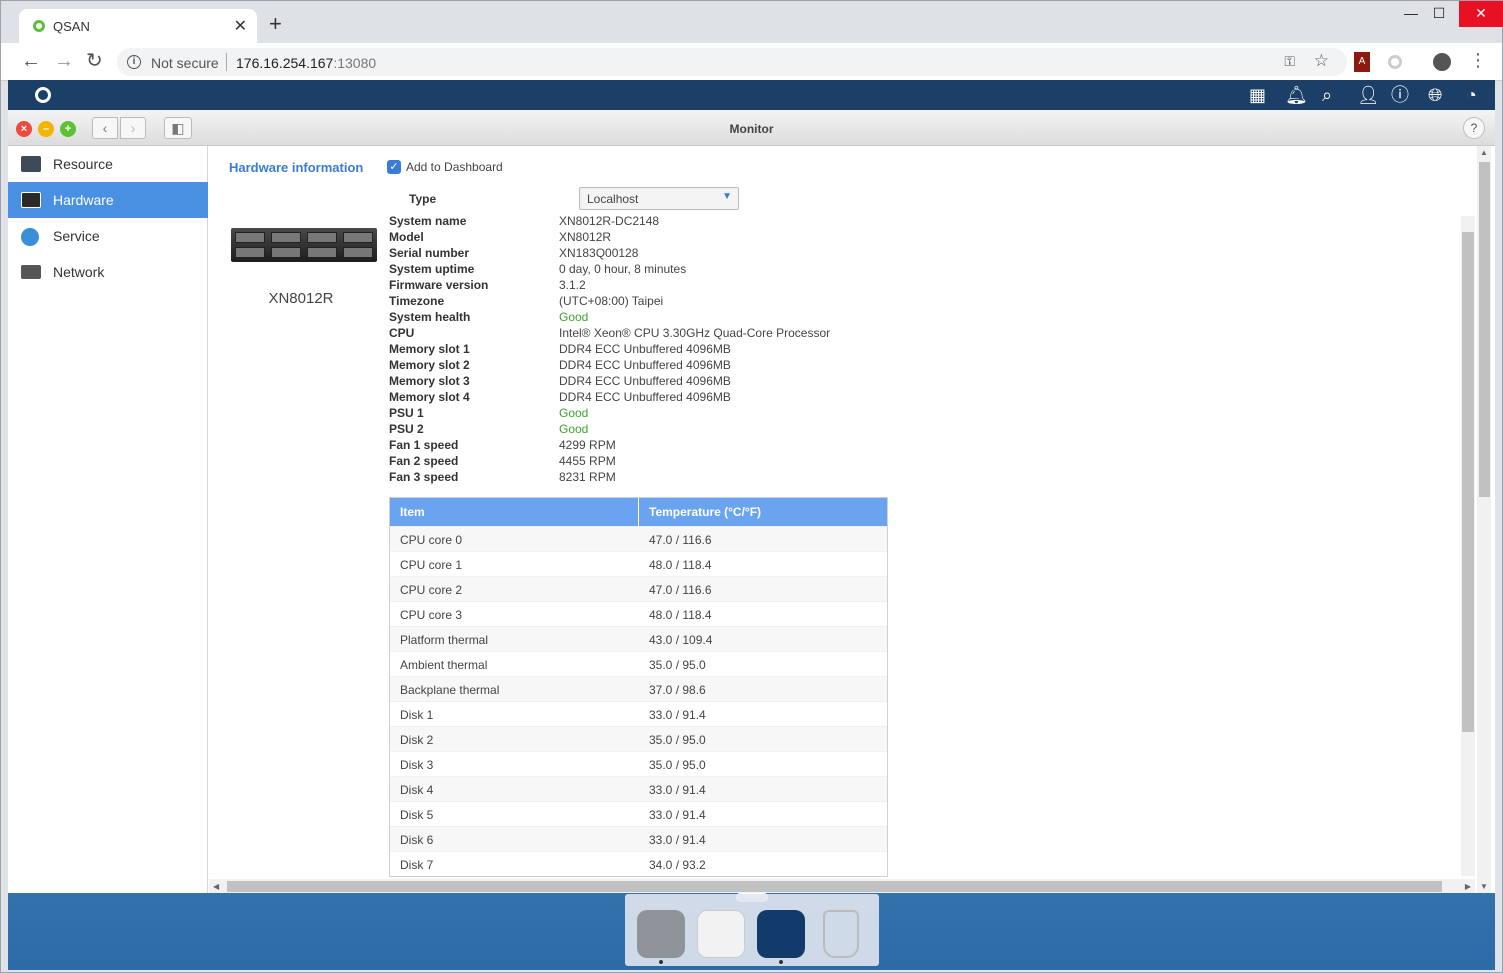 This screenshot has width=1503, height=973. What do you see at coordinates (31, 61) in the screenshot?
I see `back-arrow-icon: ←` at bounding box center [31, 61].